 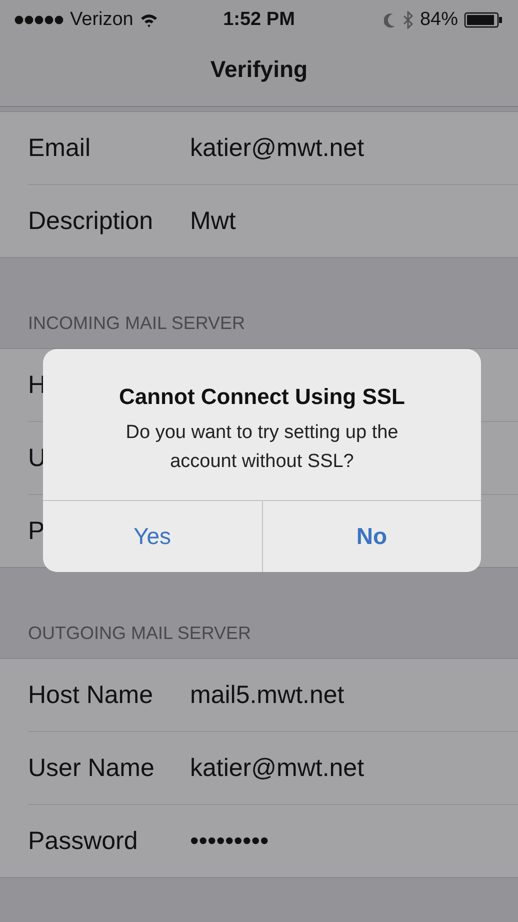 I want to click on moon-icon, so click(x=390, y=20).